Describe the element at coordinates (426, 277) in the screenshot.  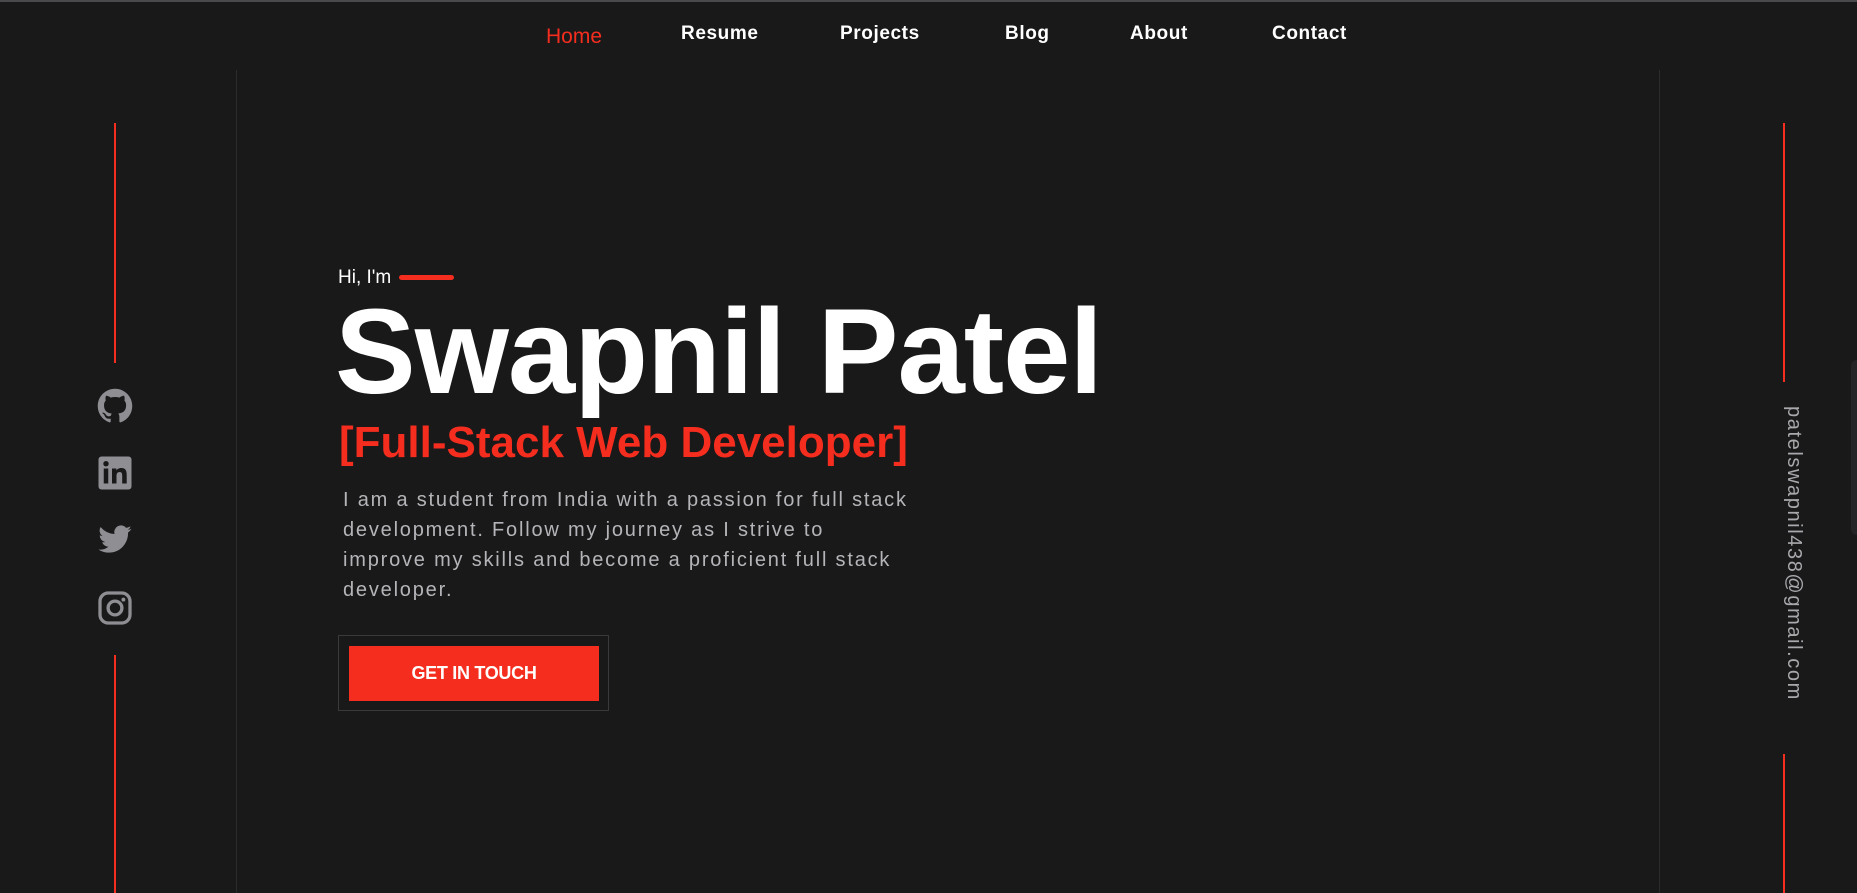
I see `greeting-accent-dash` at that location.